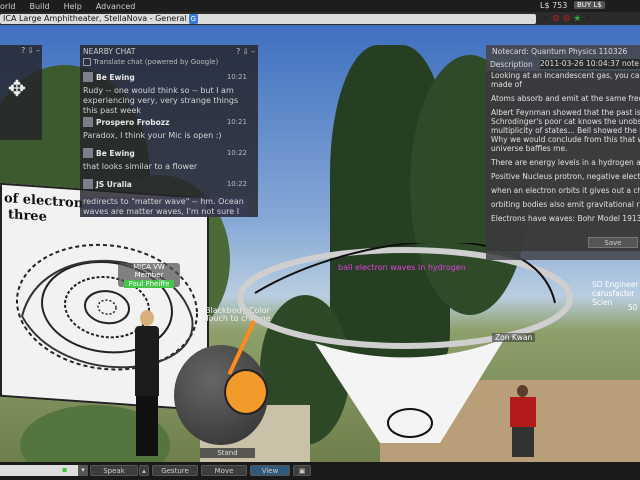  What do you see at coordinates (175, 470) in the screenshot?
I see `gesture-button: Gesture` at bounding box center [175, 470].